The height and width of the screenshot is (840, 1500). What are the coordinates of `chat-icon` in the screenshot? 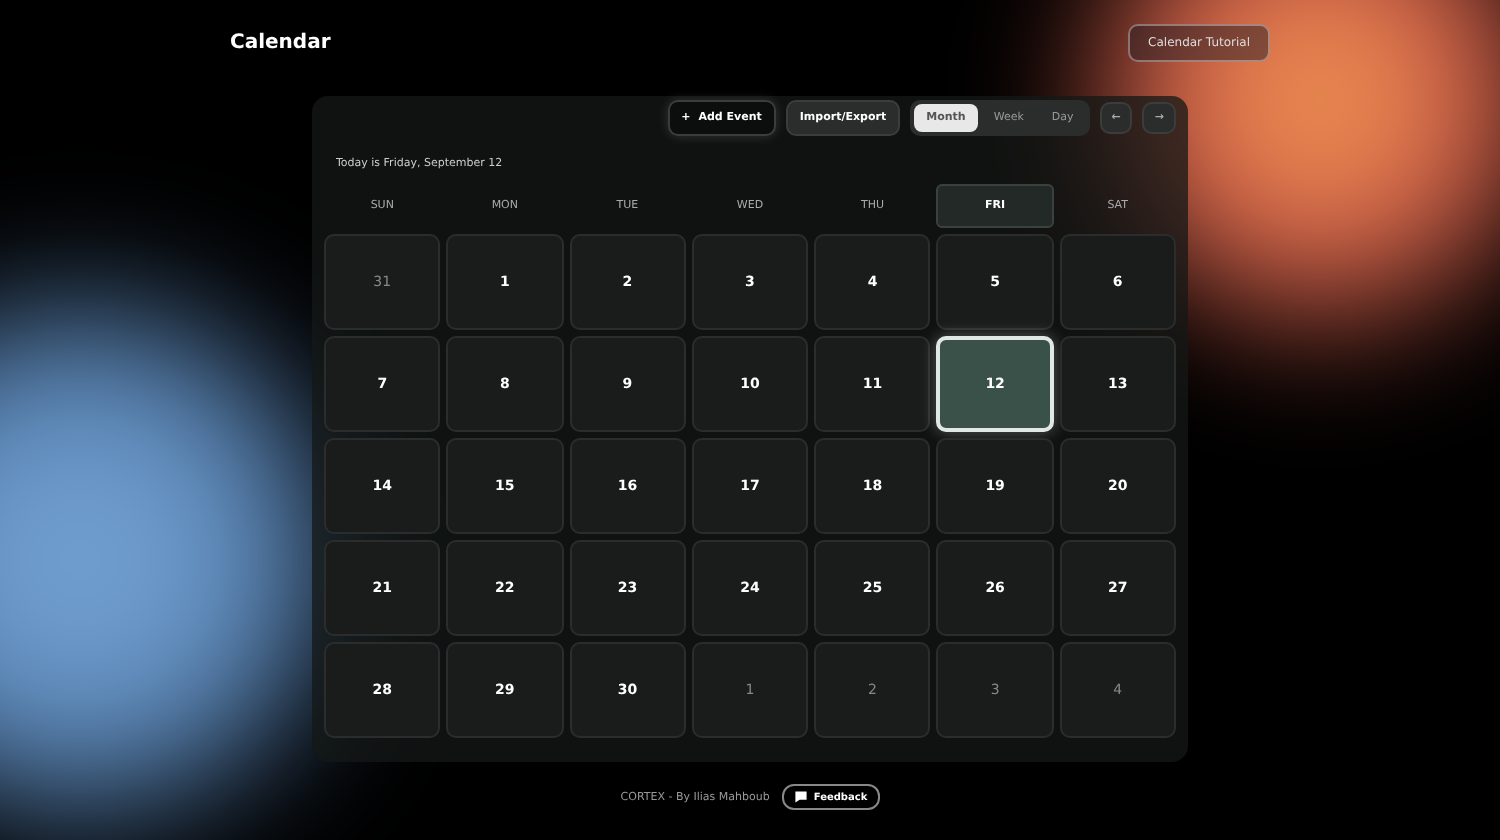 It's located at (800, 797).